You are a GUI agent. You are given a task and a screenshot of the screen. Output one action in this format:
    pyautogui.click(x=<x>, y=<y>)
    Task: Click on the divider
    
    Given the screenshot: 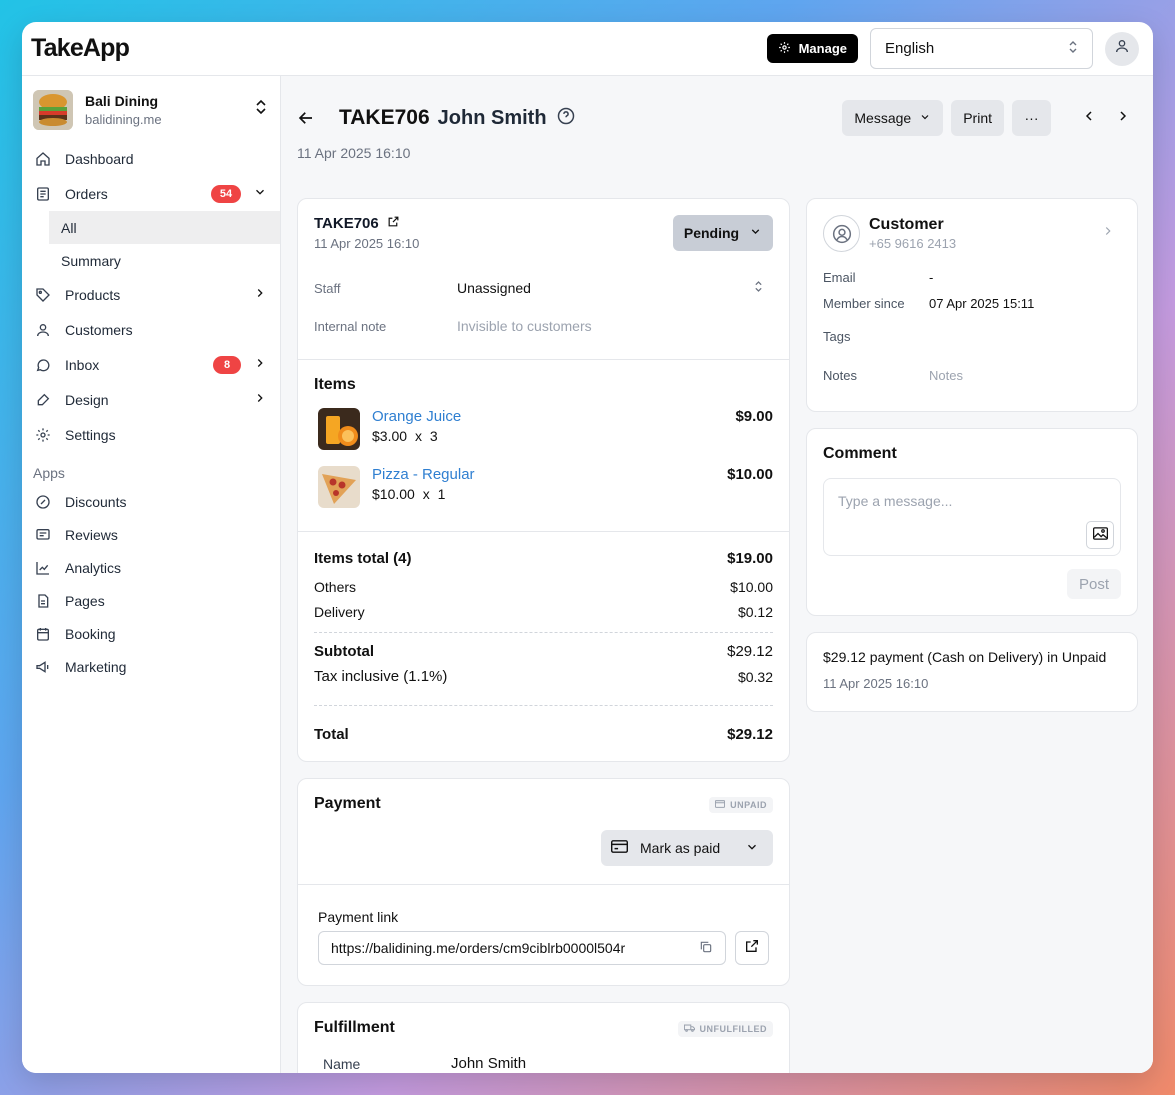 What is the action you would take?
    pyautogui.click(x=543, y=705)
    